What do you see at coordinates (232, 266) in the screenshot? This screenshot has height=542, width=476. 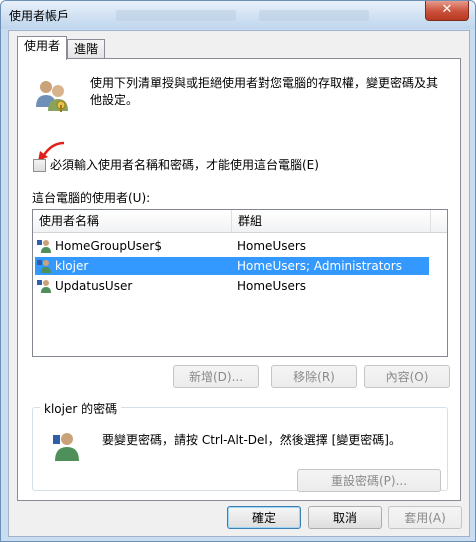 I see `table-row: klojer HomeUsers; Administrators` at bounding box center [232, 266].